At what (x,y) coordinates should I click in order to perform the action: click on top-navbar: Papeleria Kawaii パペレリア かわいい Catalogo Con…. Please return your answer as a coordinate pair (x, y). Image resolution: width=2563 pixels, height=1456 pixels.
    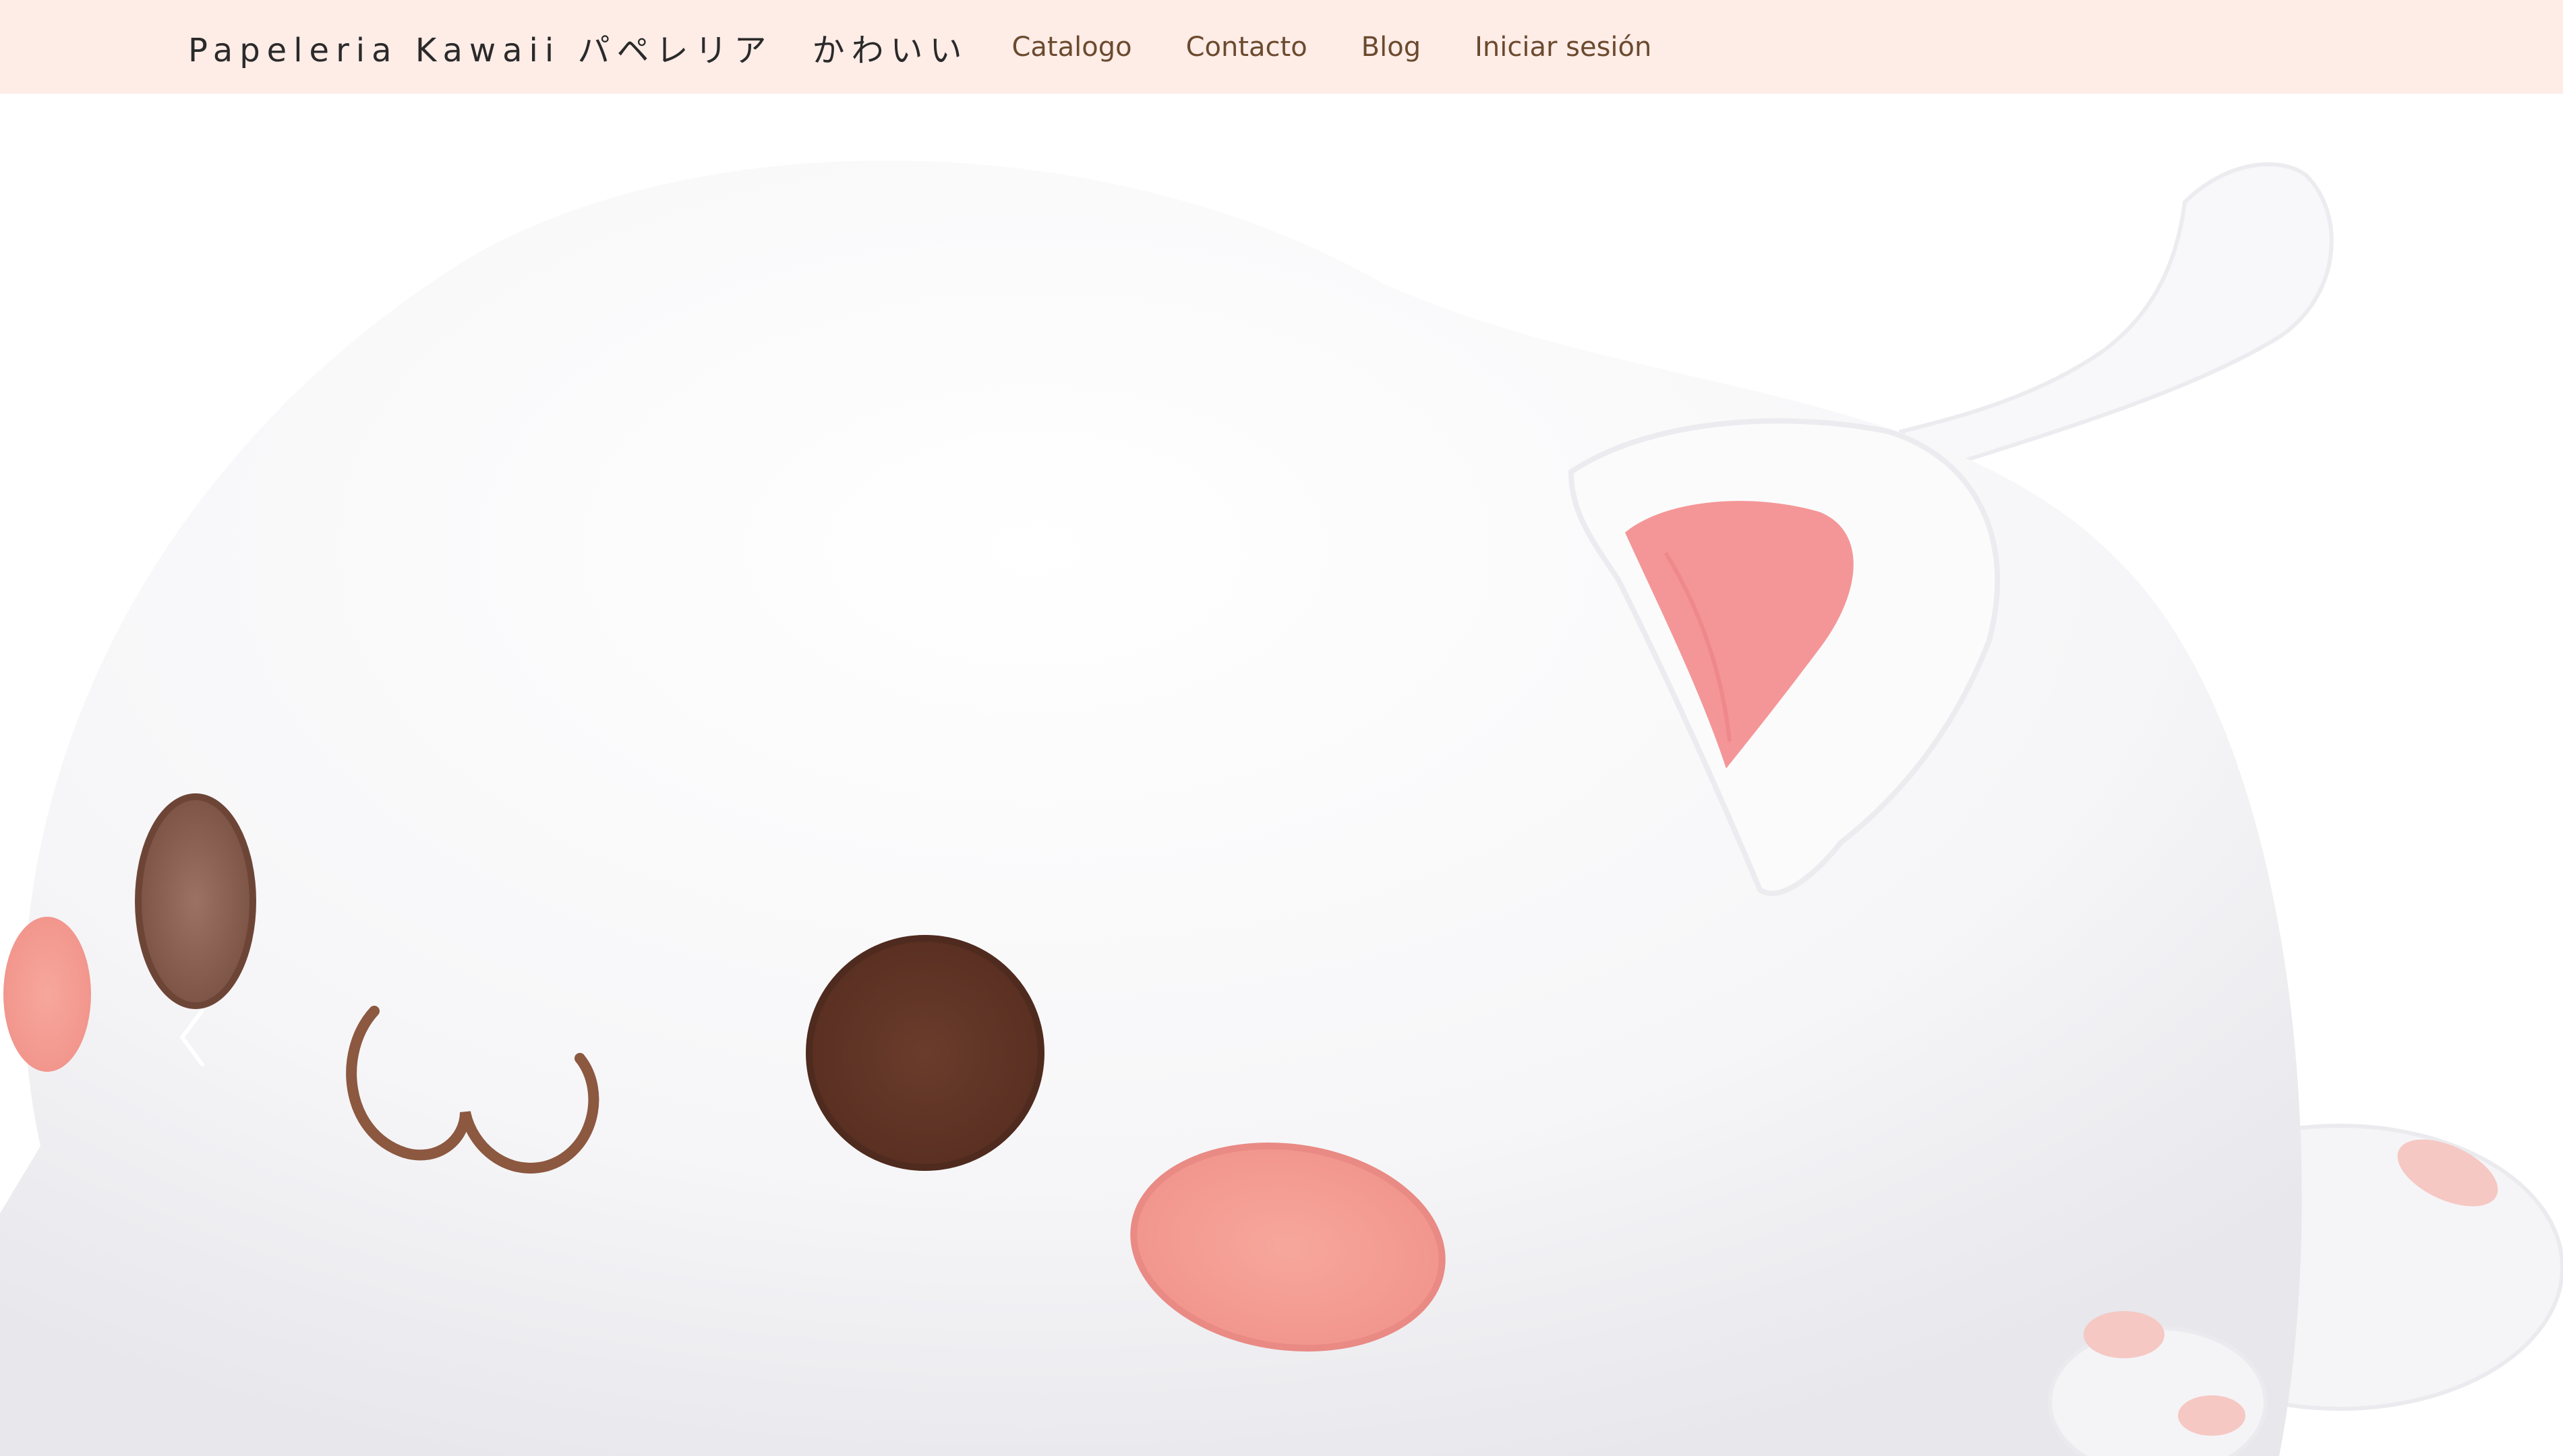
    Looking at the image, I should click on (1281, 47).